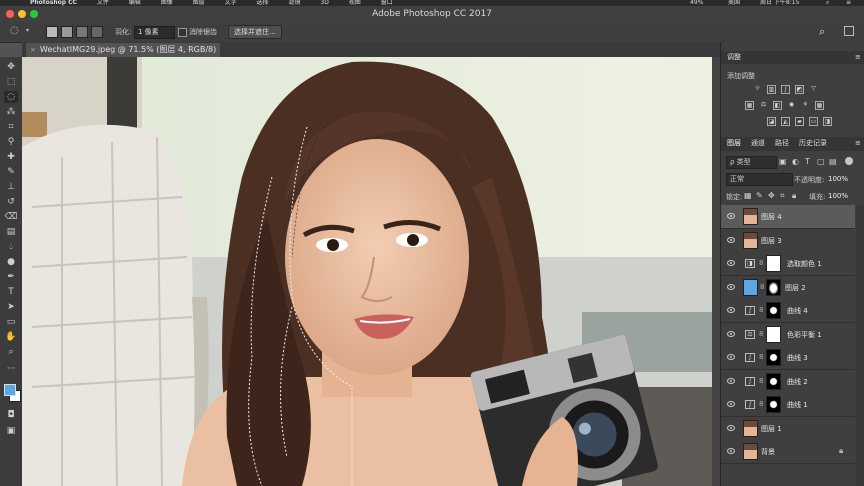 This screenshot has width=864, height=486. What do you see at coordinates (10, 14) in the screenshot?
I see `close-window-icon` at bounding box center [10, 14].